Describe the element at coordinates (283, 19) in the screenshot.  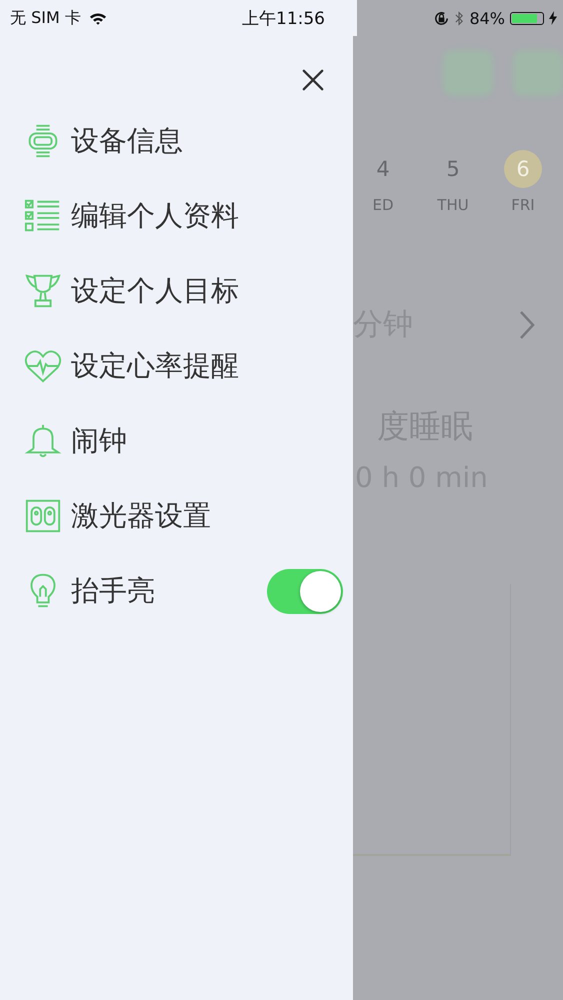
I see `clock-time: 上午11:56` at that location.